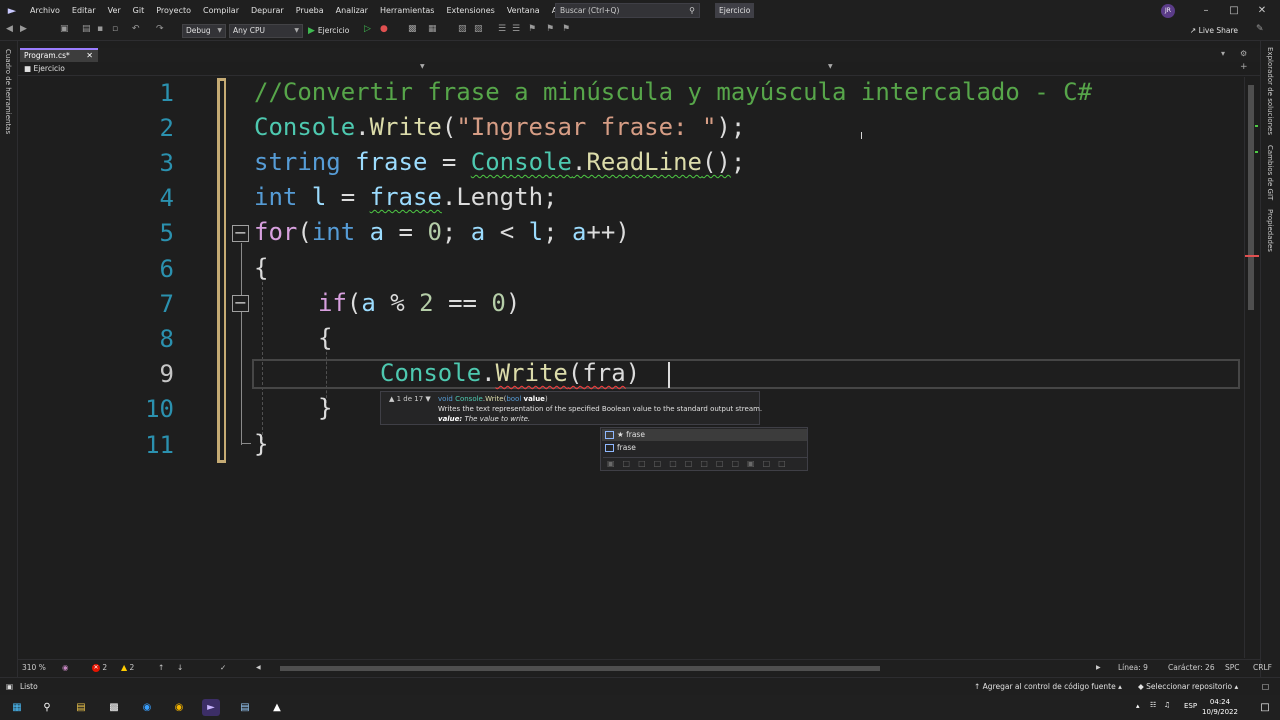  Describe the element at coordinates (47, 707) in the screenshot. I see `search-icon: ⚲` at that location.